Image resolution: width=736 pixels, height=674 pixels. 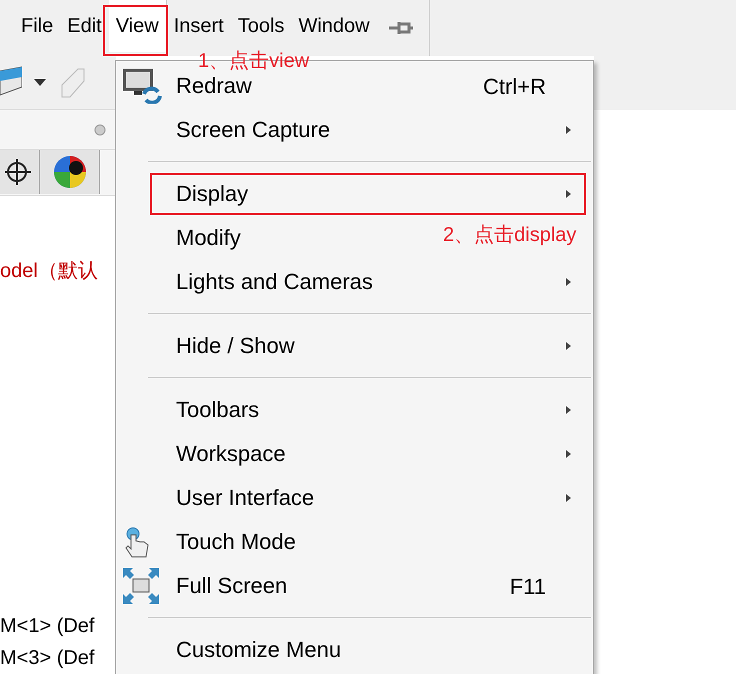 I want to click on tree-item: M<1> (Def, so click(x=58, y=626).